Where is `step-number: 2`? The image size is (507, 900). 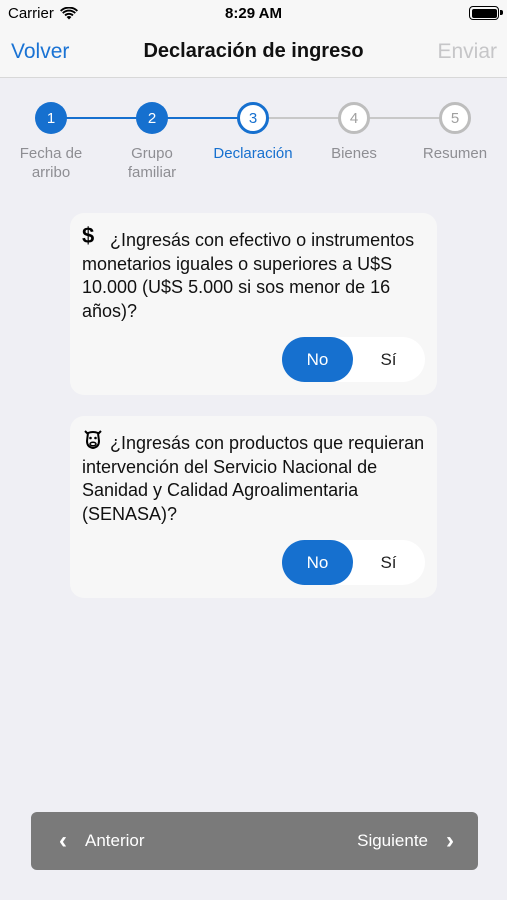
step-number: 2 is located at coordinates (152, 118).